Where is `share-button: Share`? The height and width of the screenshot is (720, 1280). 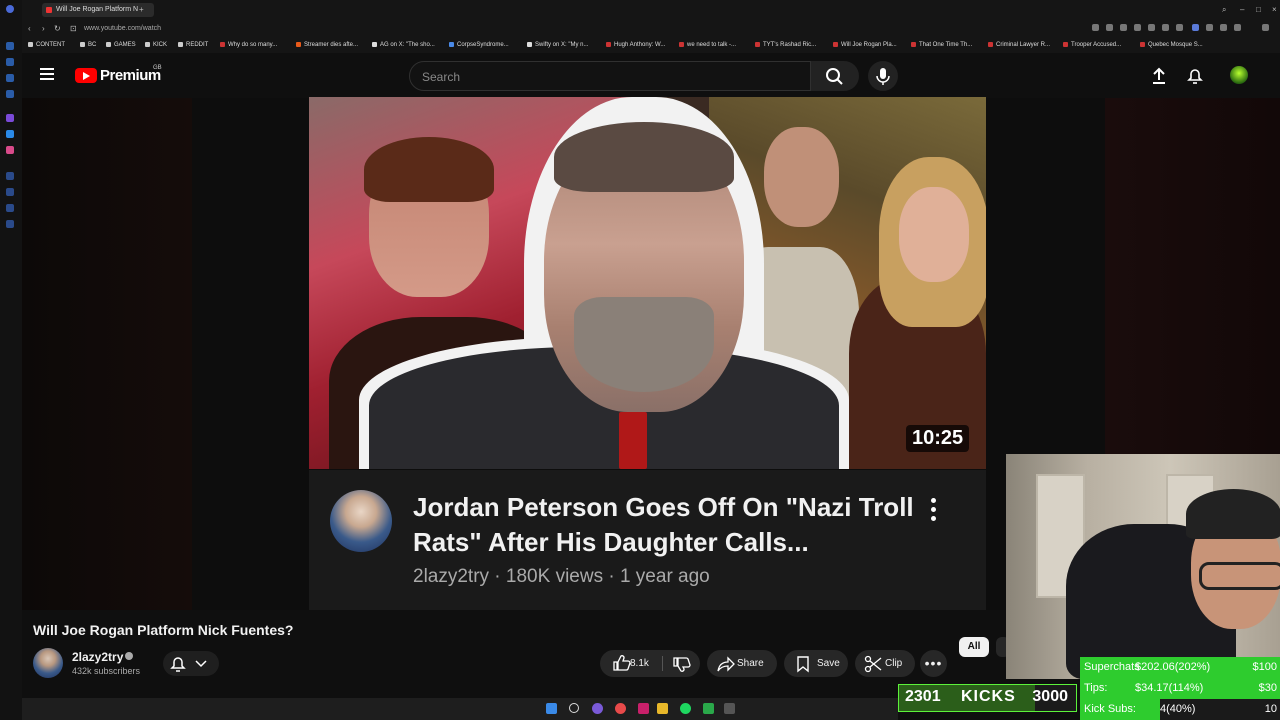 share-button: Share is located at coordinates (742, 663).